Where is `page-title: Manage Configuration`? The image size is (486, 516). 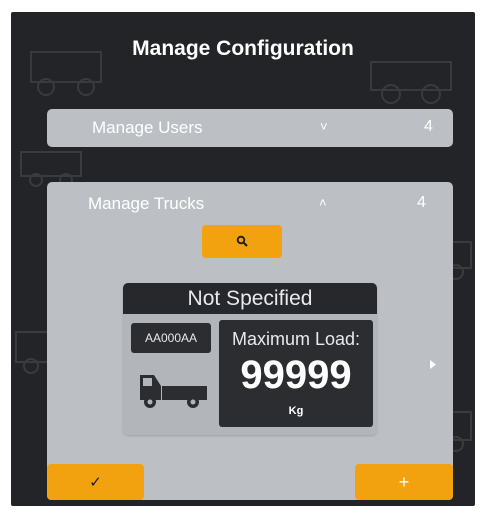
page-title: Manage Configuration is located at coordinates (243, 48).